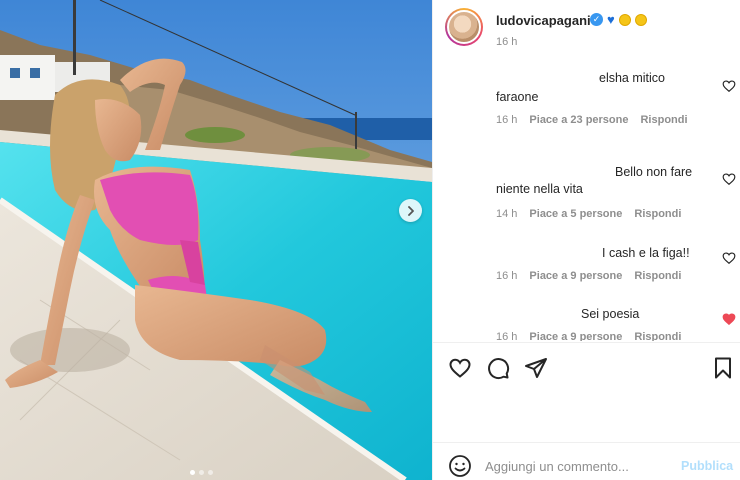 The width and height of the screenshot is (740, 480). I want to click on comment-text: I cash e la figa!!, so click(646, 253).